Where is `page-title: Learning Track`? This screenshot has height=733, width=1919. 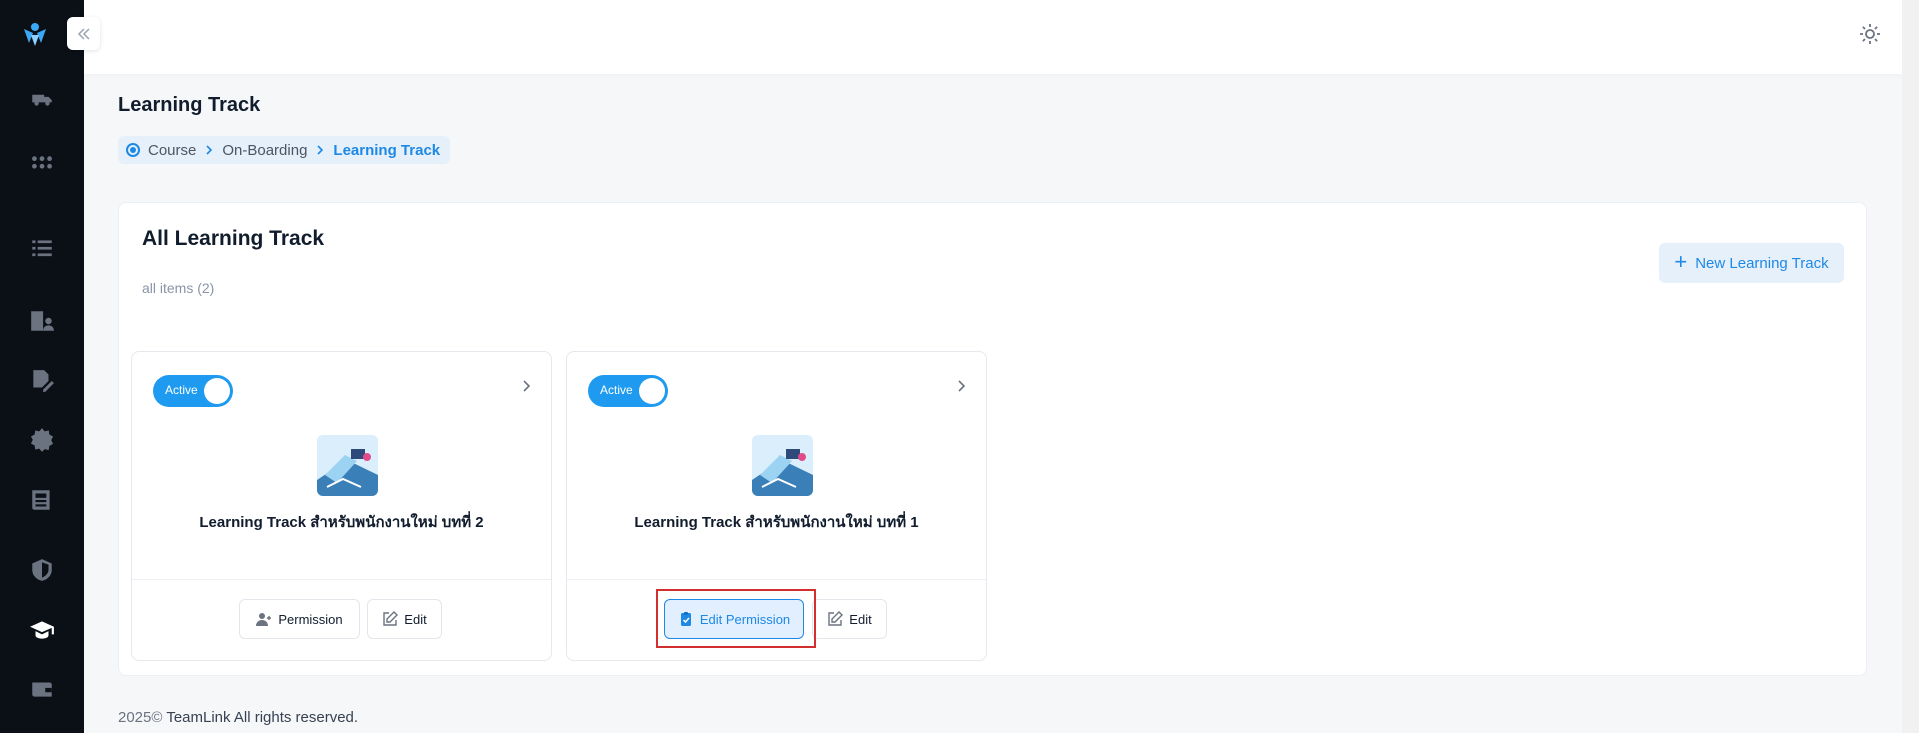
page-title: Learning Track is located at coordinates (189, 105).